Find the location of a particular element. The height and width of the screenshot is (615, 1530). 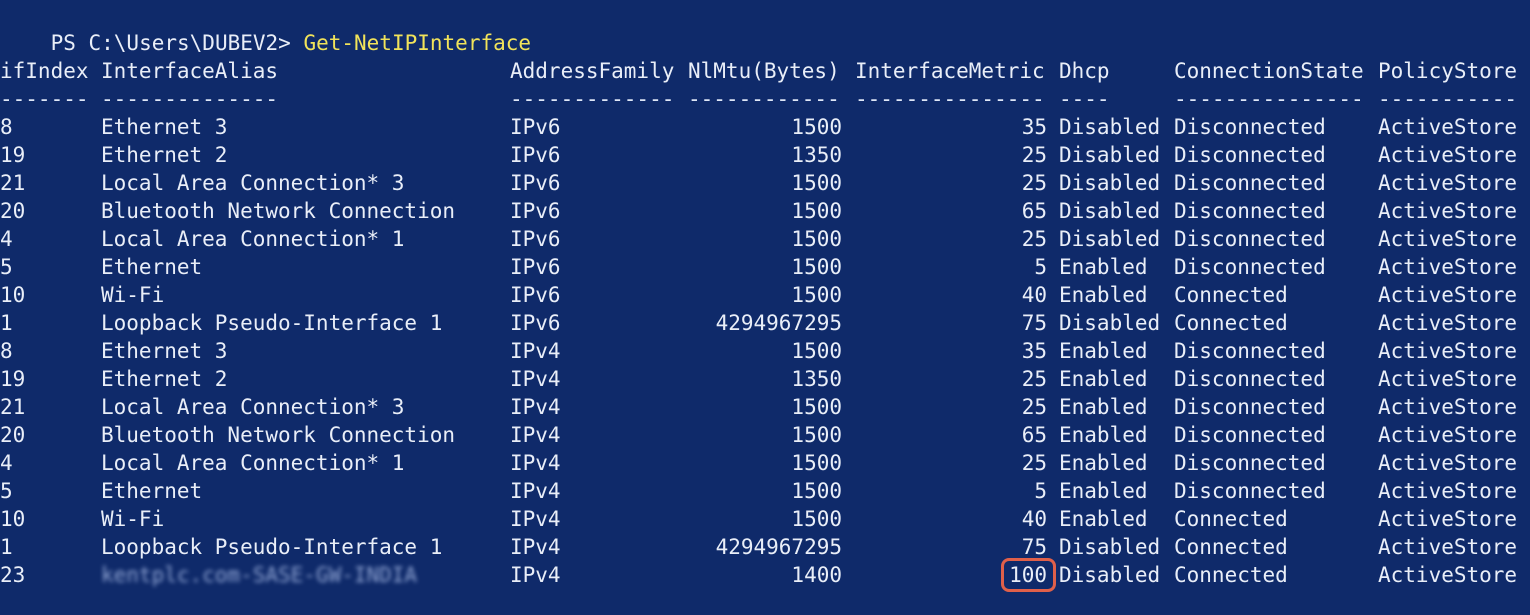

cell-ifindex: 23 is located at coordinates (13, 575).